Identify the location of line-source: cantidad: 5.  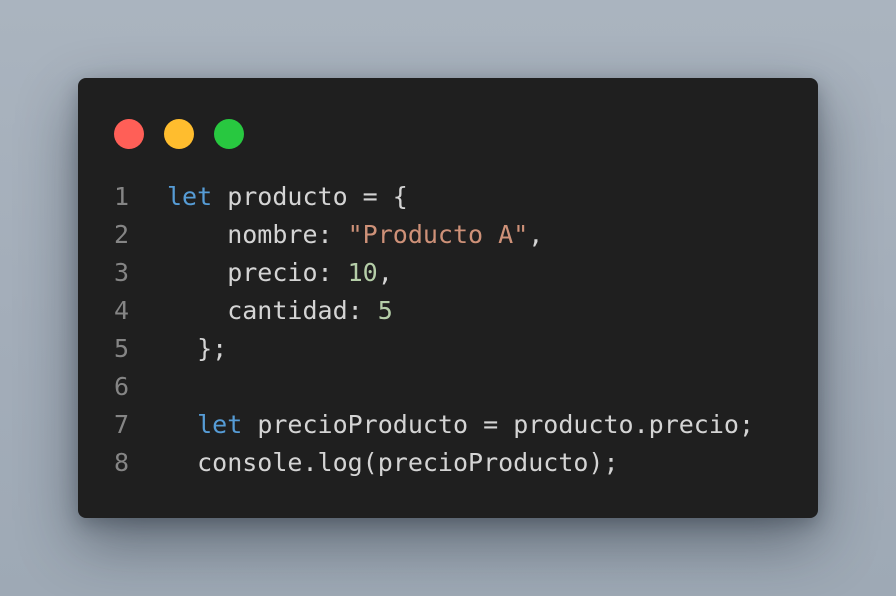
(280, 311).